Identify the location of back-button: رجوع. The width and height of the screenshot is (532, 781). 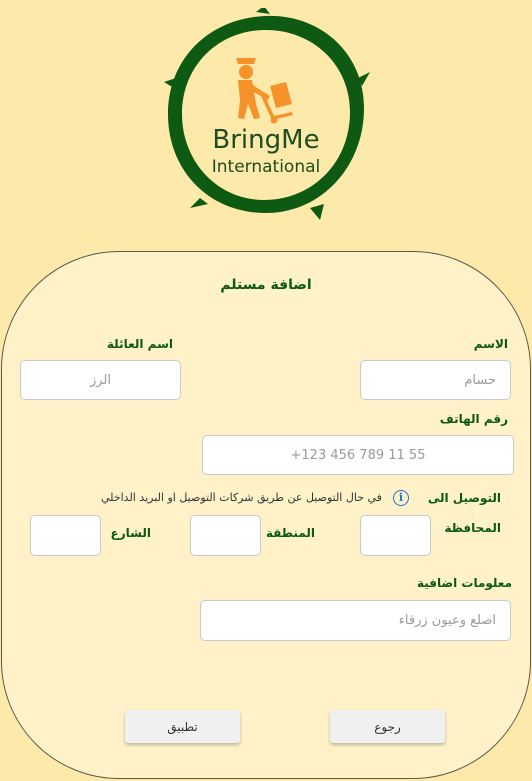
(387, 726).